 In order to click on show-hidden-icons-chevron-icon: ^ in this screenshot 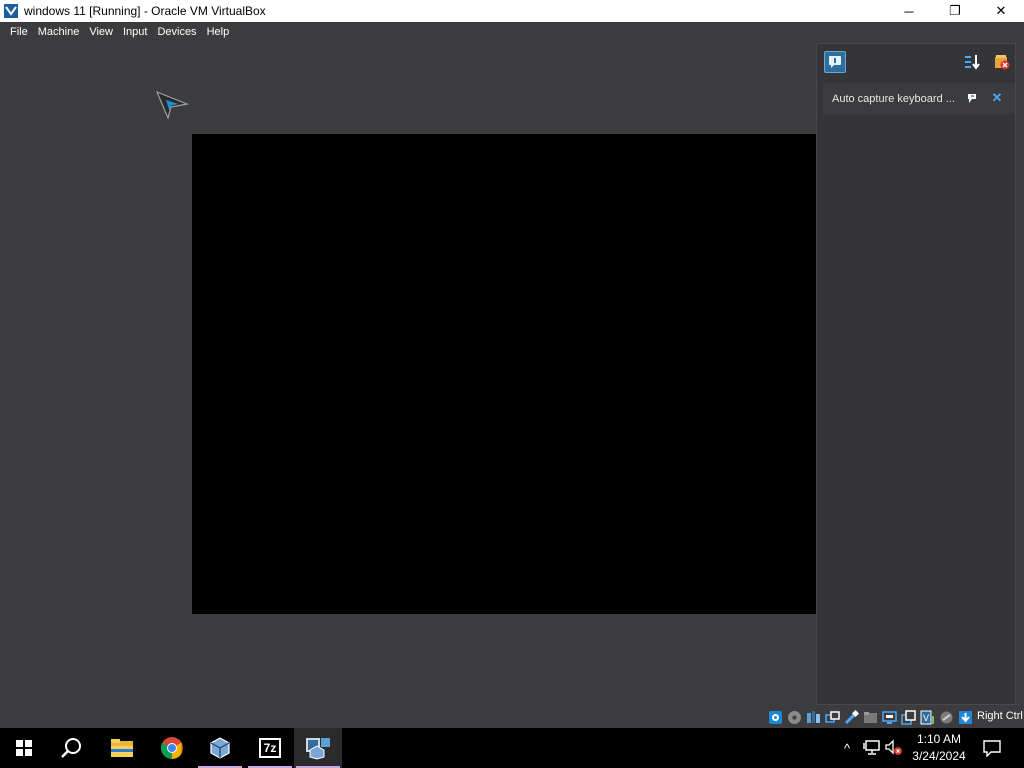, I will do `click(847, 748)`.